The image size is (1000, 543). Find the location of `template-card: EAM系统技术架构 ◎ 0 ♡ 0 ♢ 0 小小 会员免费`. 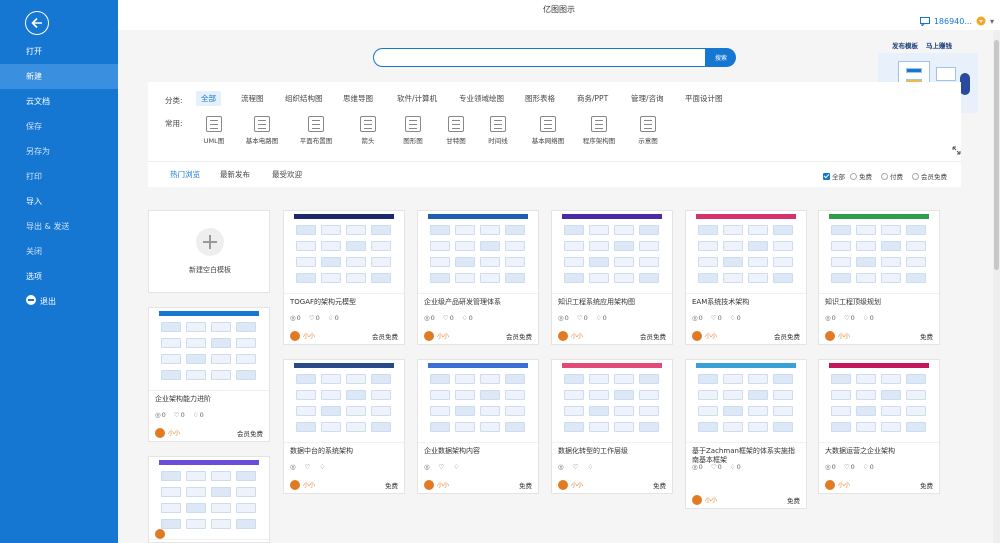

template-card: EAM系统技术架构 ◎ 0 ♡ 0 ♢ 0 小小 会员免费 is located at coordinates (746, 277).